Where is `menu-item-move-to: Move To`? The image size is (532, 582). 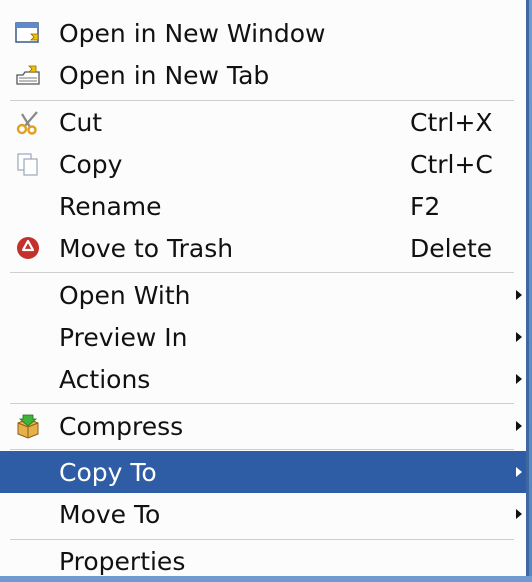
menu-item-move-to: Move To is located at coordinates (263, 514).